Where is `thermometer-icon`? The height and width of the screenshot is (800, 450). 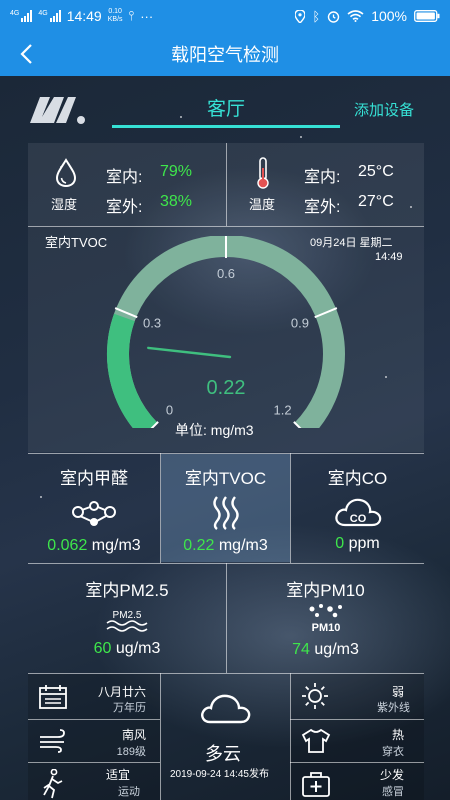
thermometer-icon is located at coordinates (263, 173).